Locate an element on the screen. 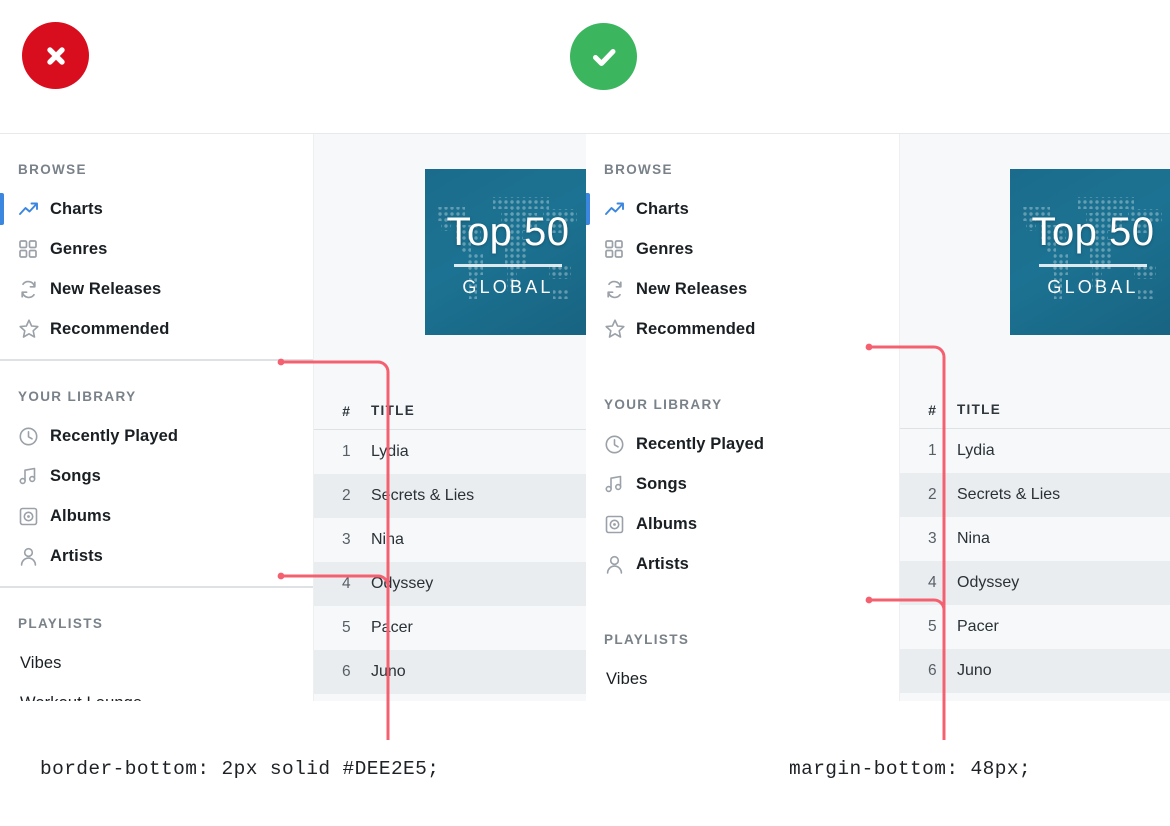  sidebar-item-label: Workout Lounge is located at coordinates (81, 698).